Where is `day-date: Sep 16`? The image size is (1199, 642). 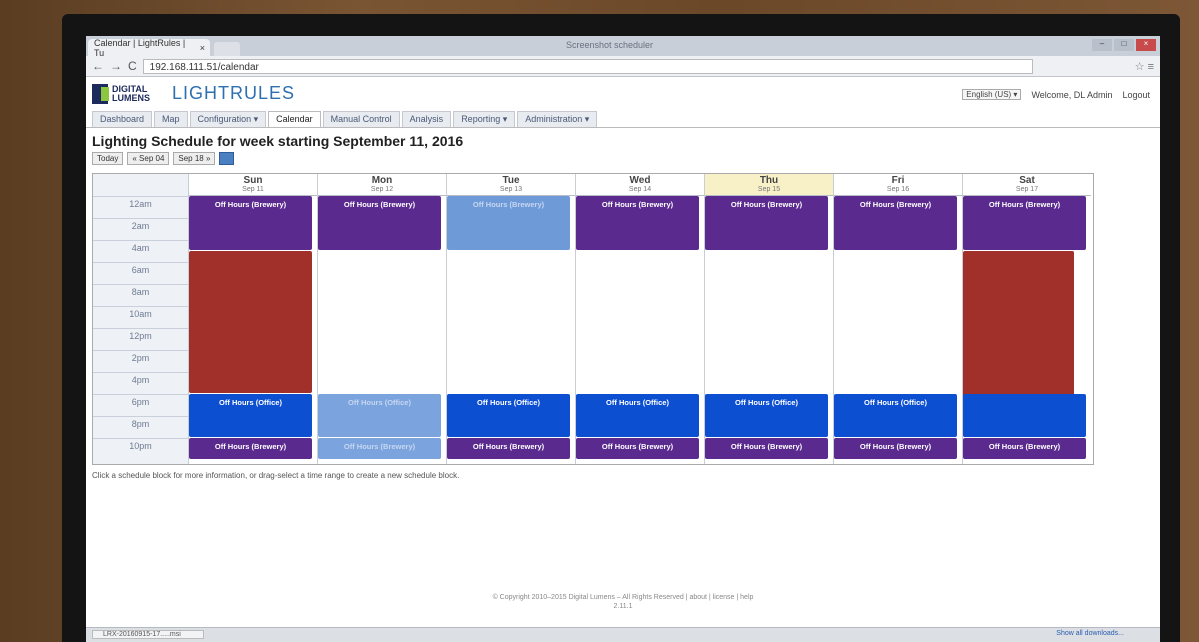
day-date: Sep 16 is located at coordinates (898, 189).